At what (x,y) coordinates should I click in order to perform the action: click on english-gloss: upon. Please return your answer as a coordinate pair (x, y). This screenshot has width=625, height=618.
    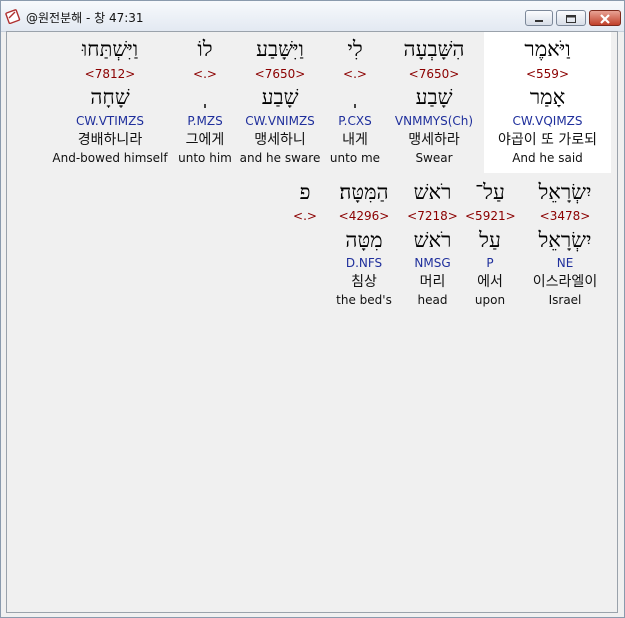
    Looking at the image, I should click on (490, 300).